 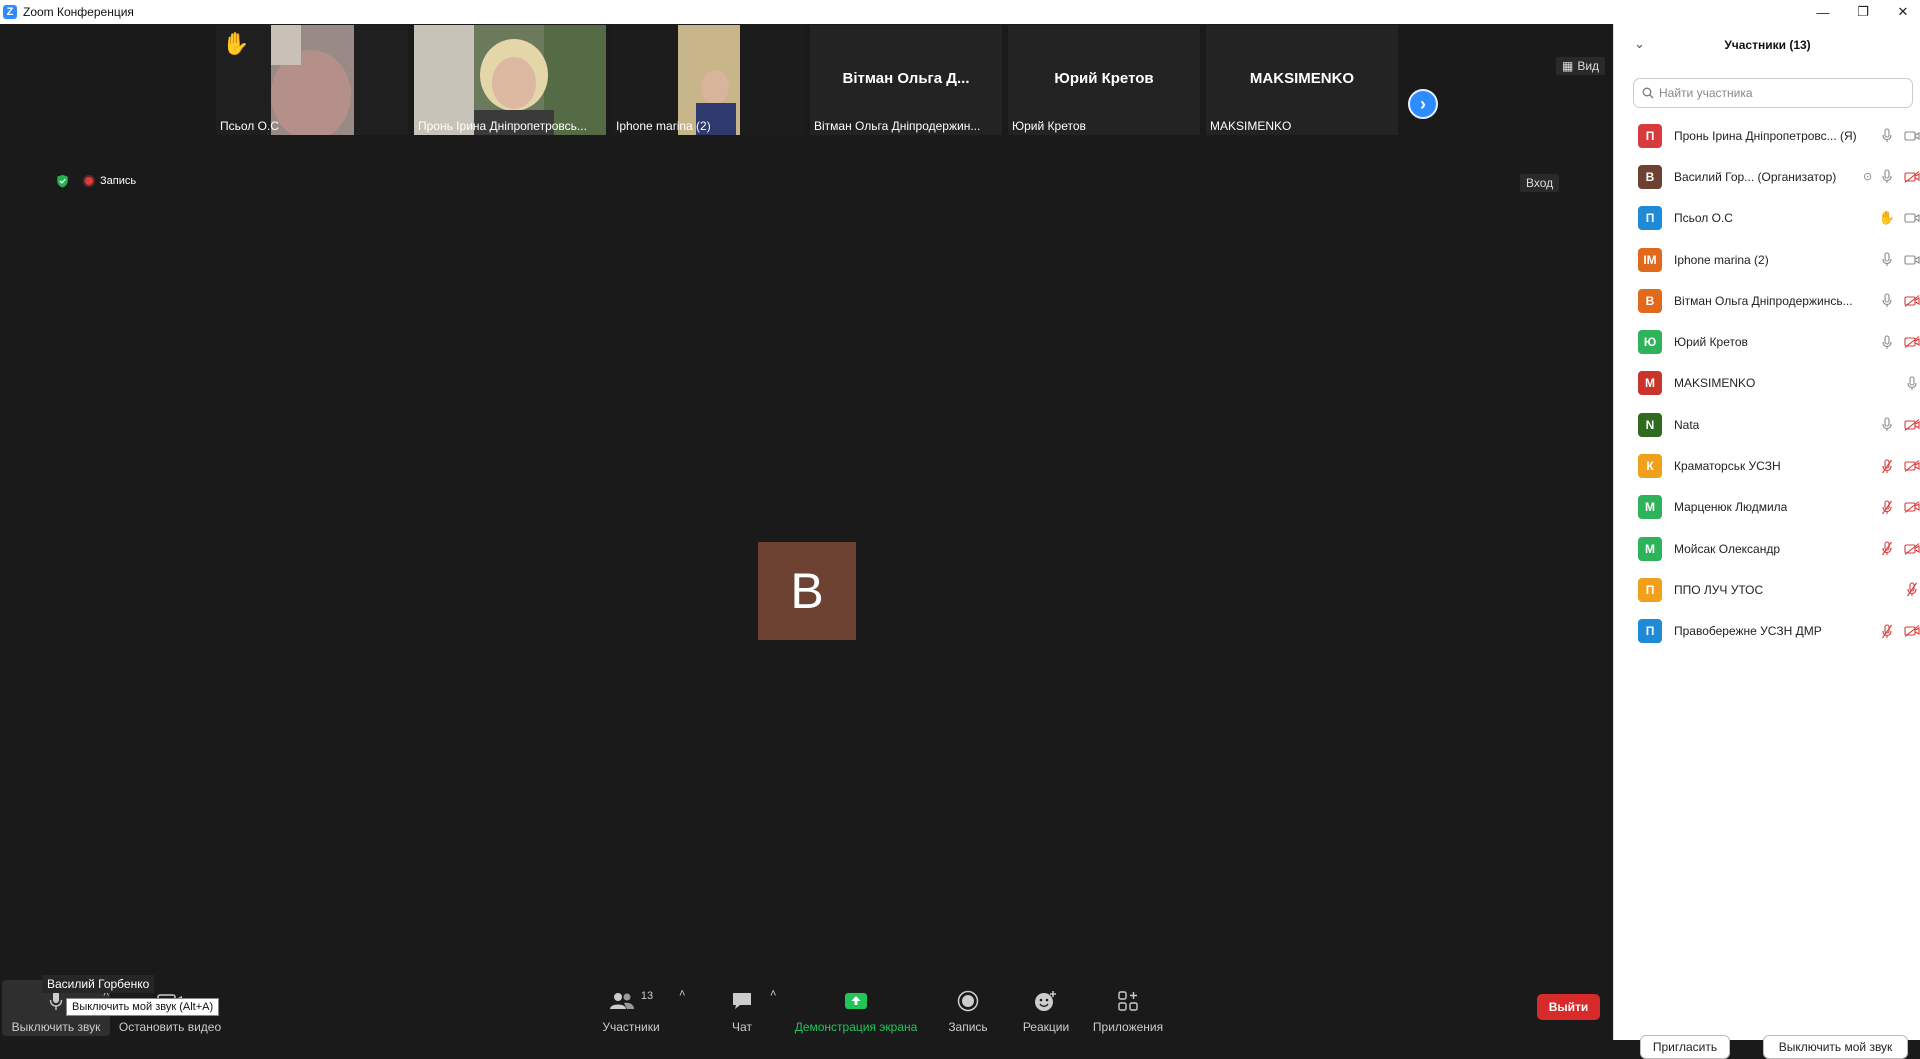 I want to click on participants-button: 13 Участники, so click(x=631, y=1007).